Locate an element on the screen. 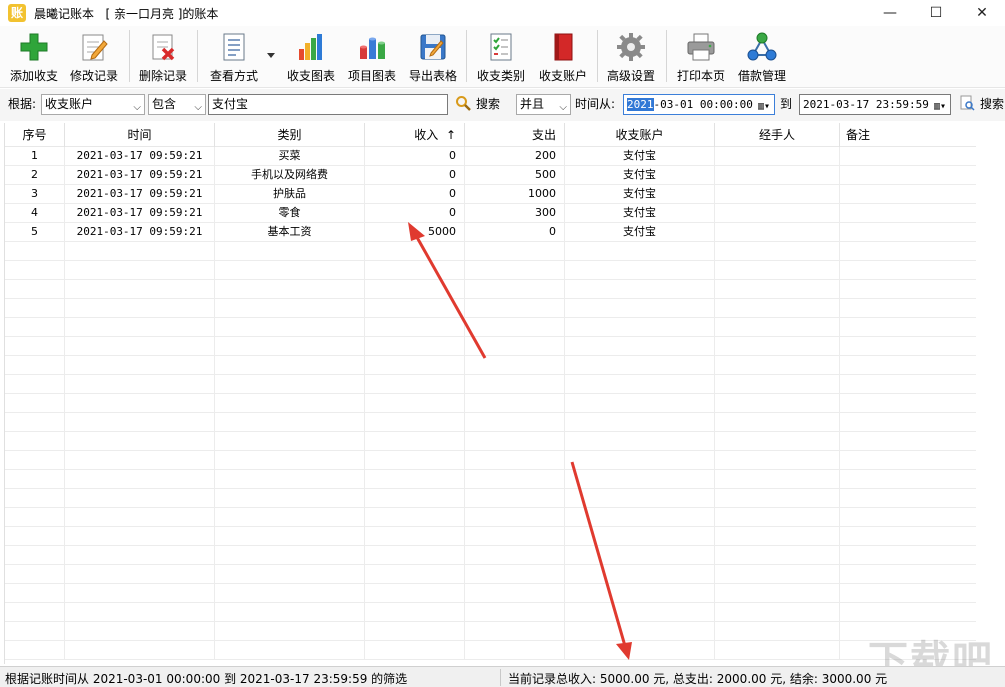 The image size is (1005, 687). loan-management-button: 借款管理 is located at coordinates (762, 58).